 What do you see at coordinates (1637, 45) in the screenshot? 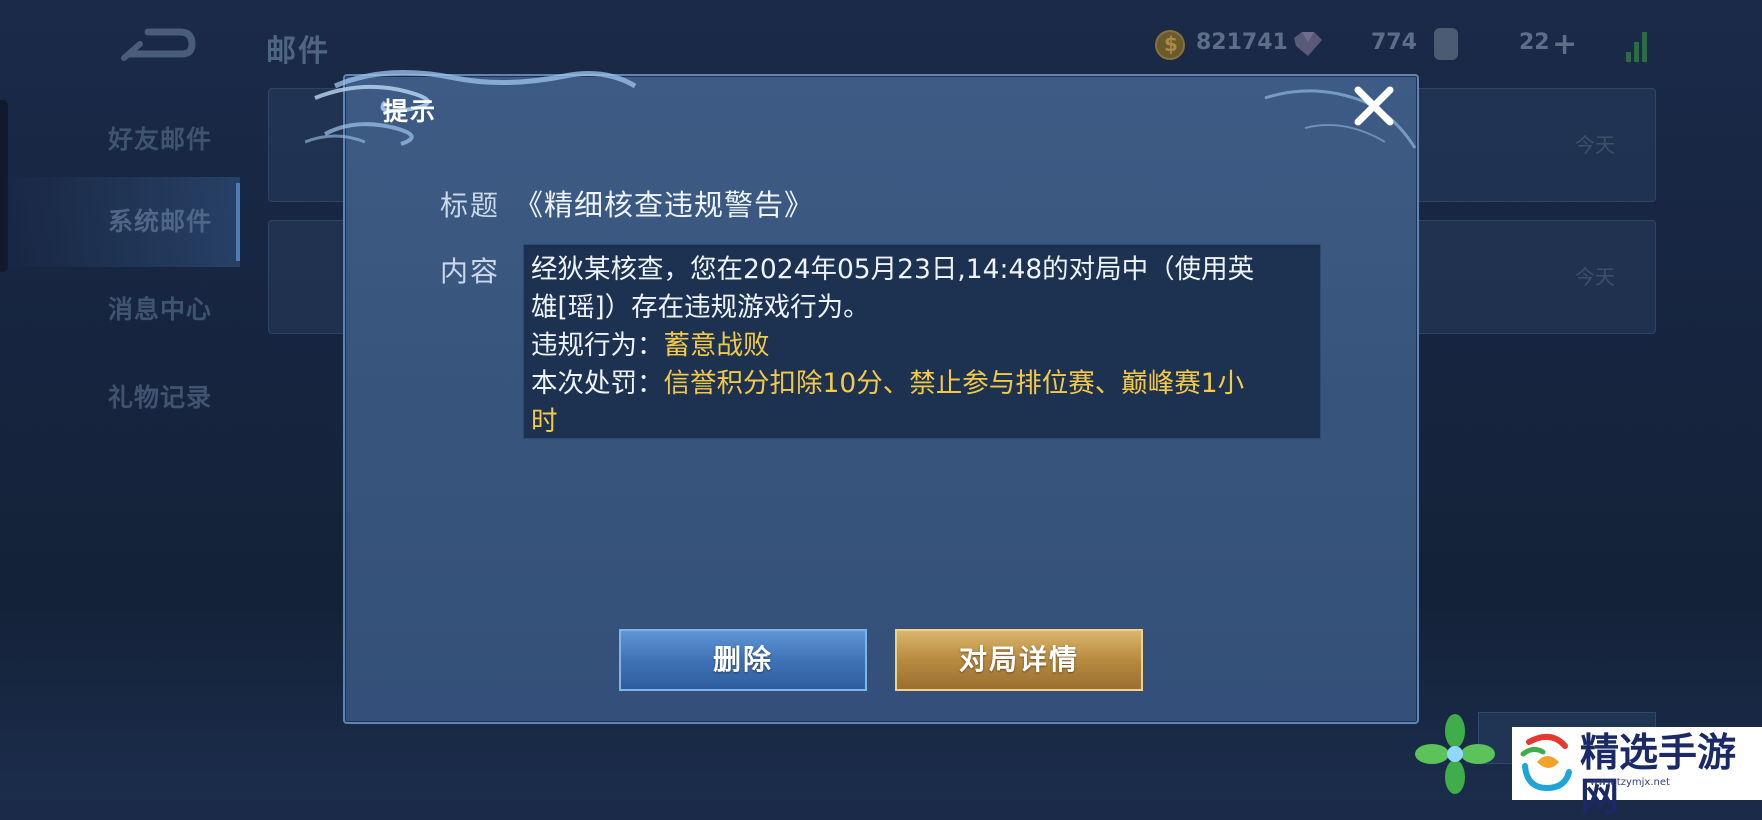
I see `signal-icon` at bounding box center [1637, 45].